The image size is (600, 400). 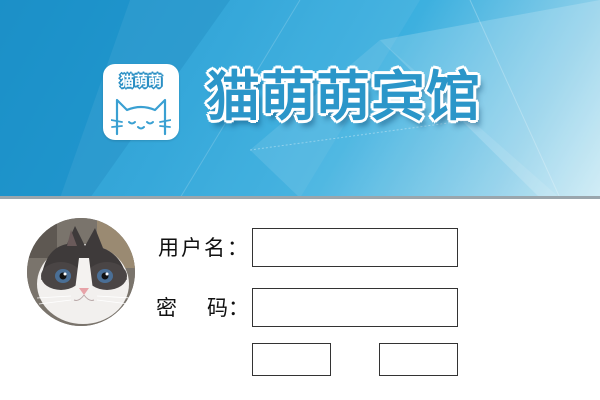 I want to click on cat-photo-avatar, so click(x=81, y=272).